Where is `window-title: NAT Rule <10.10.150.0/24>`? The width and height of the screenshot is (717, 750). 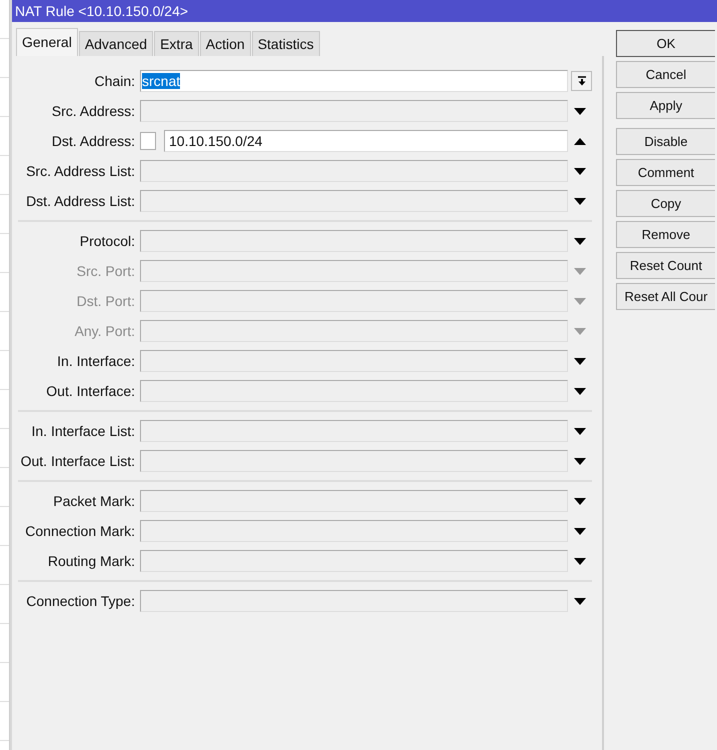 window-title: NAT Rule <10.10.150.0/24> is located at coordinates (364, 11).